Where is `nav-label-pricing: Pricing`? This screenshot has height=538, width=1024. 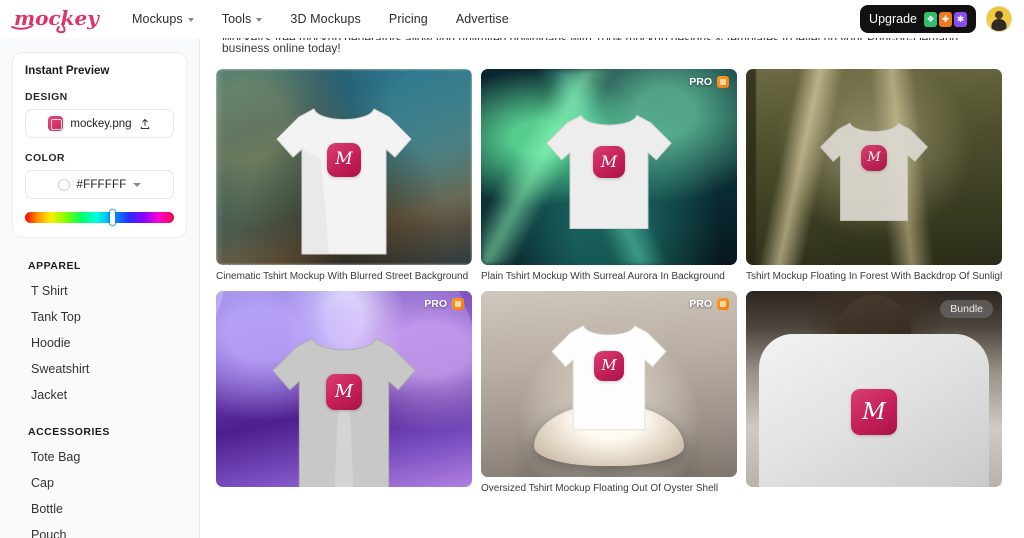 nav-label-pricing: Pricing is located at coordinates (408, 19).